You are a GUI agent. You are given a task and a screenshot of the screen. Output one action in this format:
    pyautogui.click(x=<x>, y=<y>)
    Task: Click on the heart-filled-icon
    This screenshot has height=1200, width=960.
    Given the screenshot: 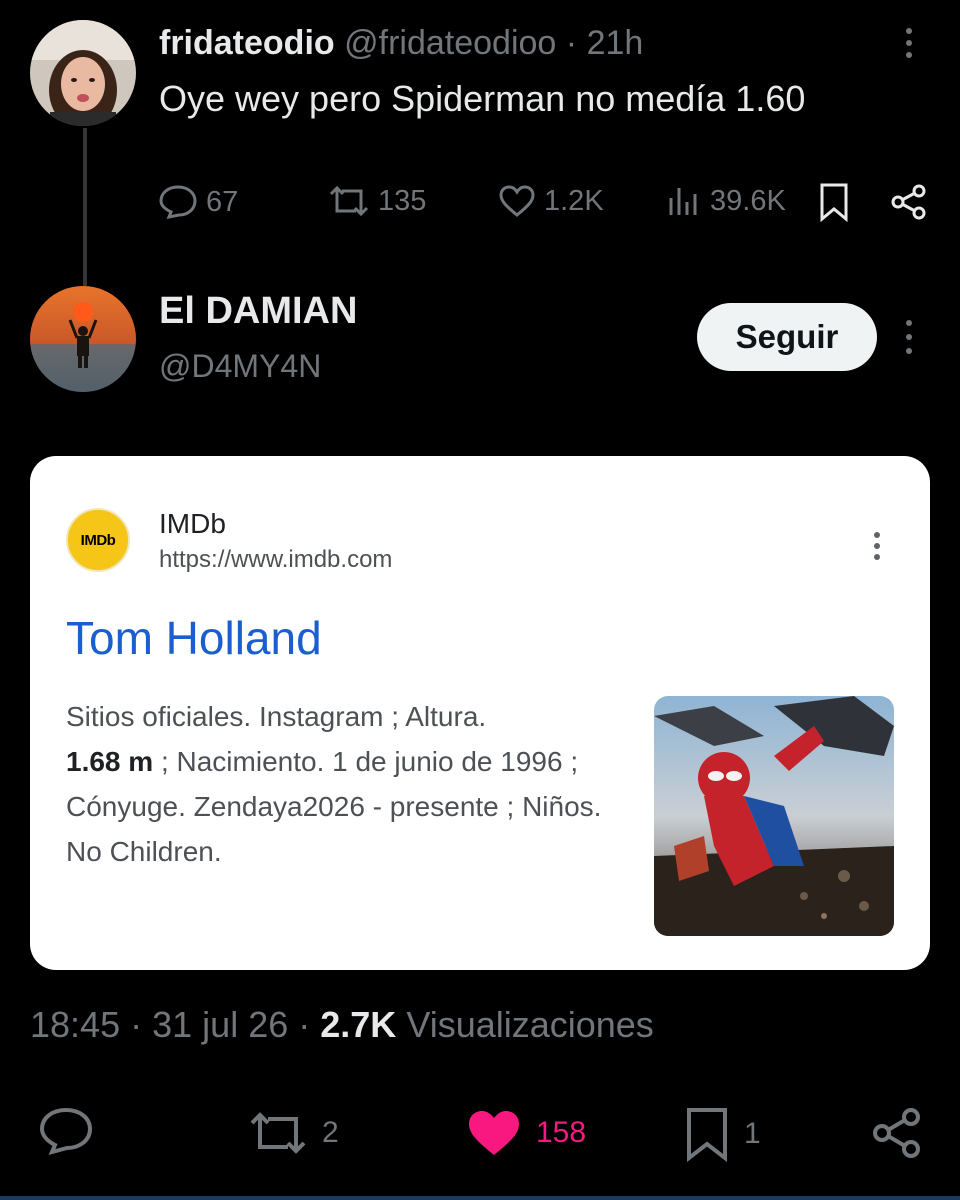 What is the action you would take?
    pyautogui.click(x=494, y=1133)
    